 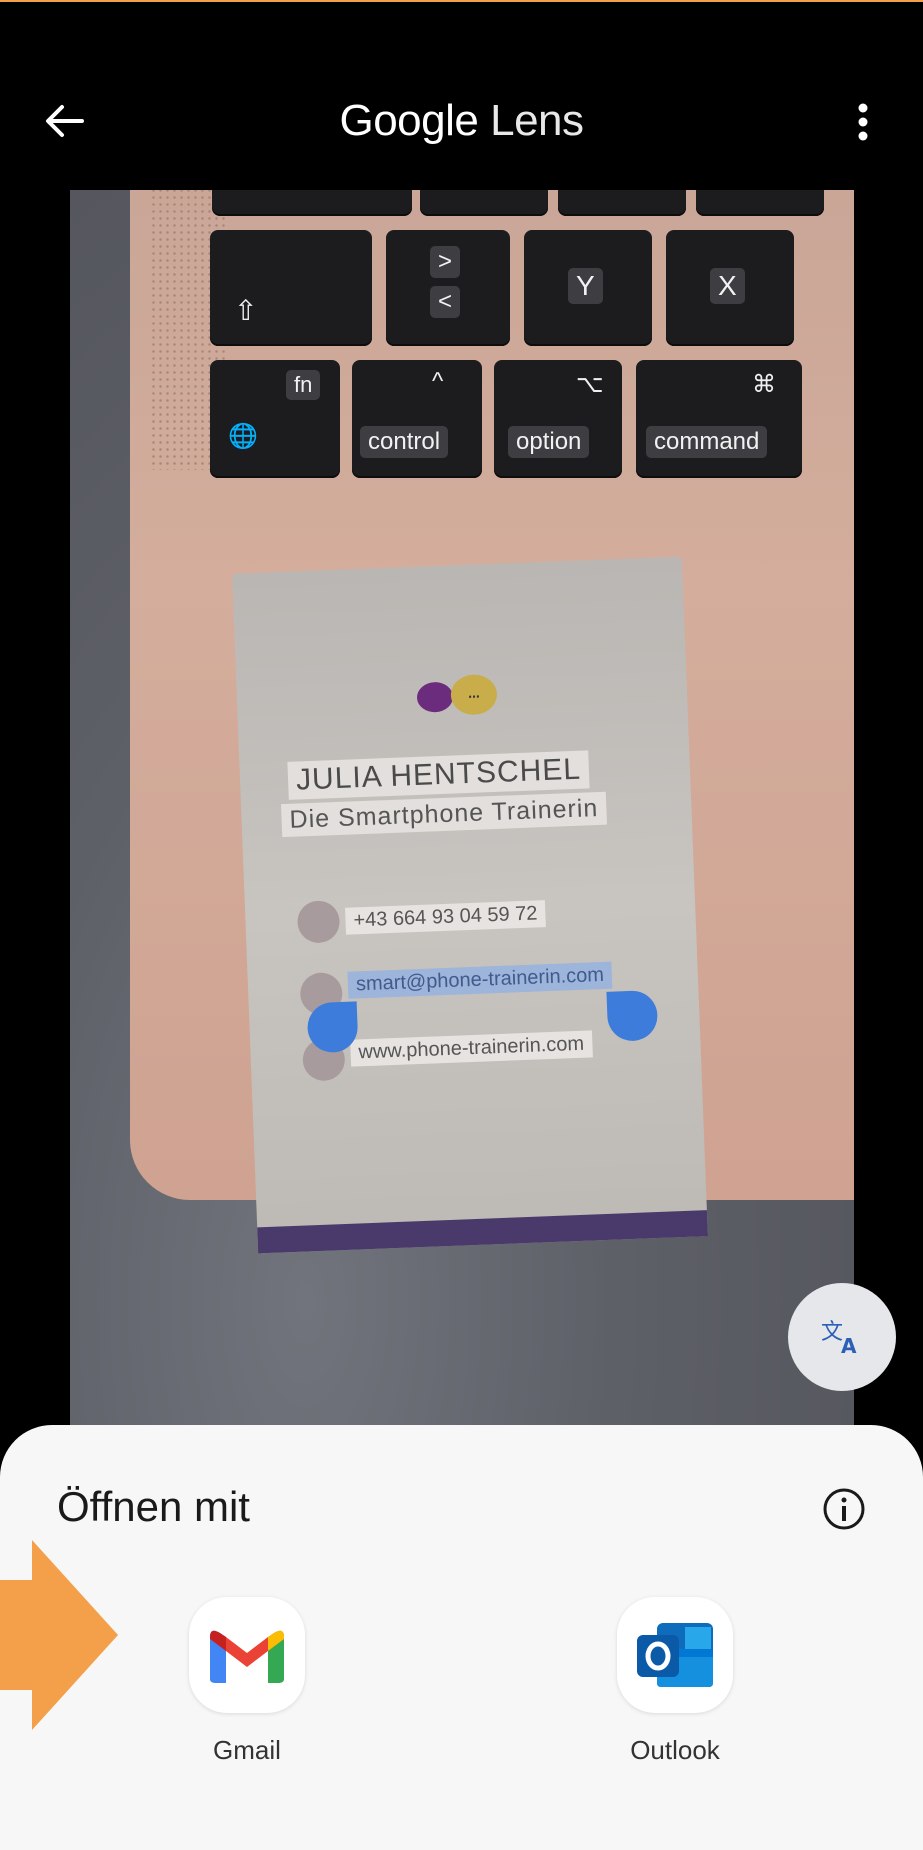 What do you see at coordinates (849, 1345) in the screenshot?
I see `svg-text: A` at bounding box center [849, 1345].